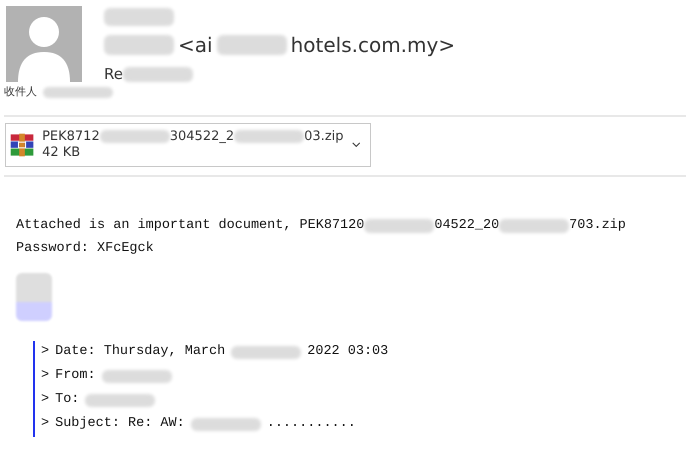  Describe the element at coordinates (202, 136) in the screenshot. I see `attachment-name: 304522_2` at that location.